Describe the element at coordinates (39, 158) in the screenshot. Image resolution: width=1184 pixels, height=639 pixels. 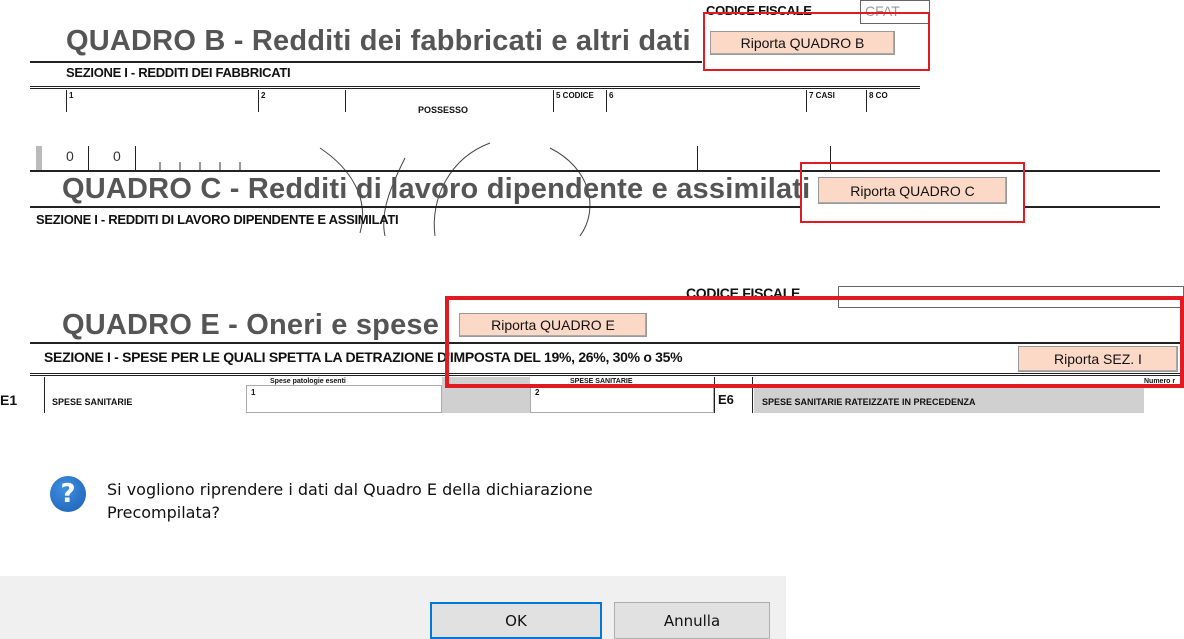
I see `row-shade` at that location.